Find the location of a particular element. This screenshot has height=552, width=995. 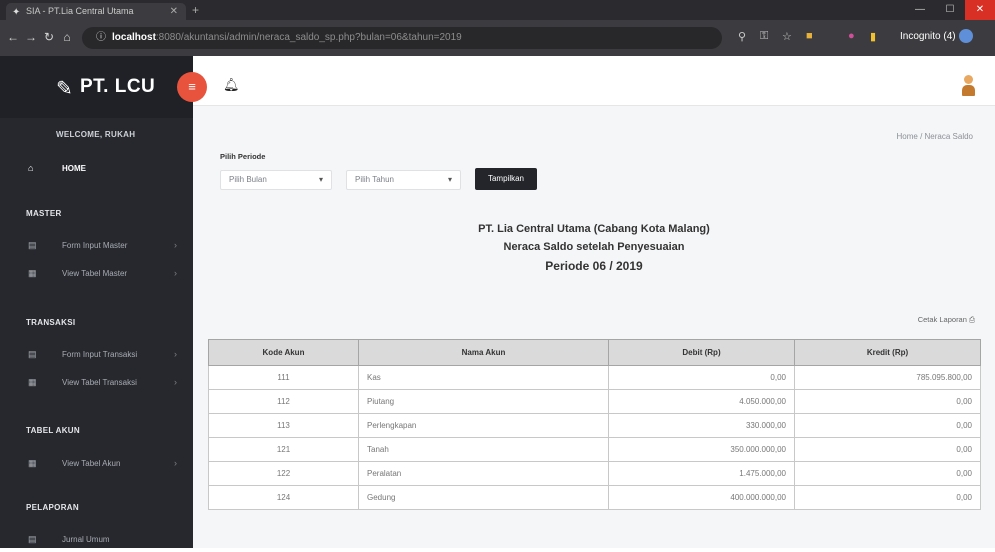

table-row: 121 Tanah 350.000.000,00 0,00 is located at coordinates (594, 449).